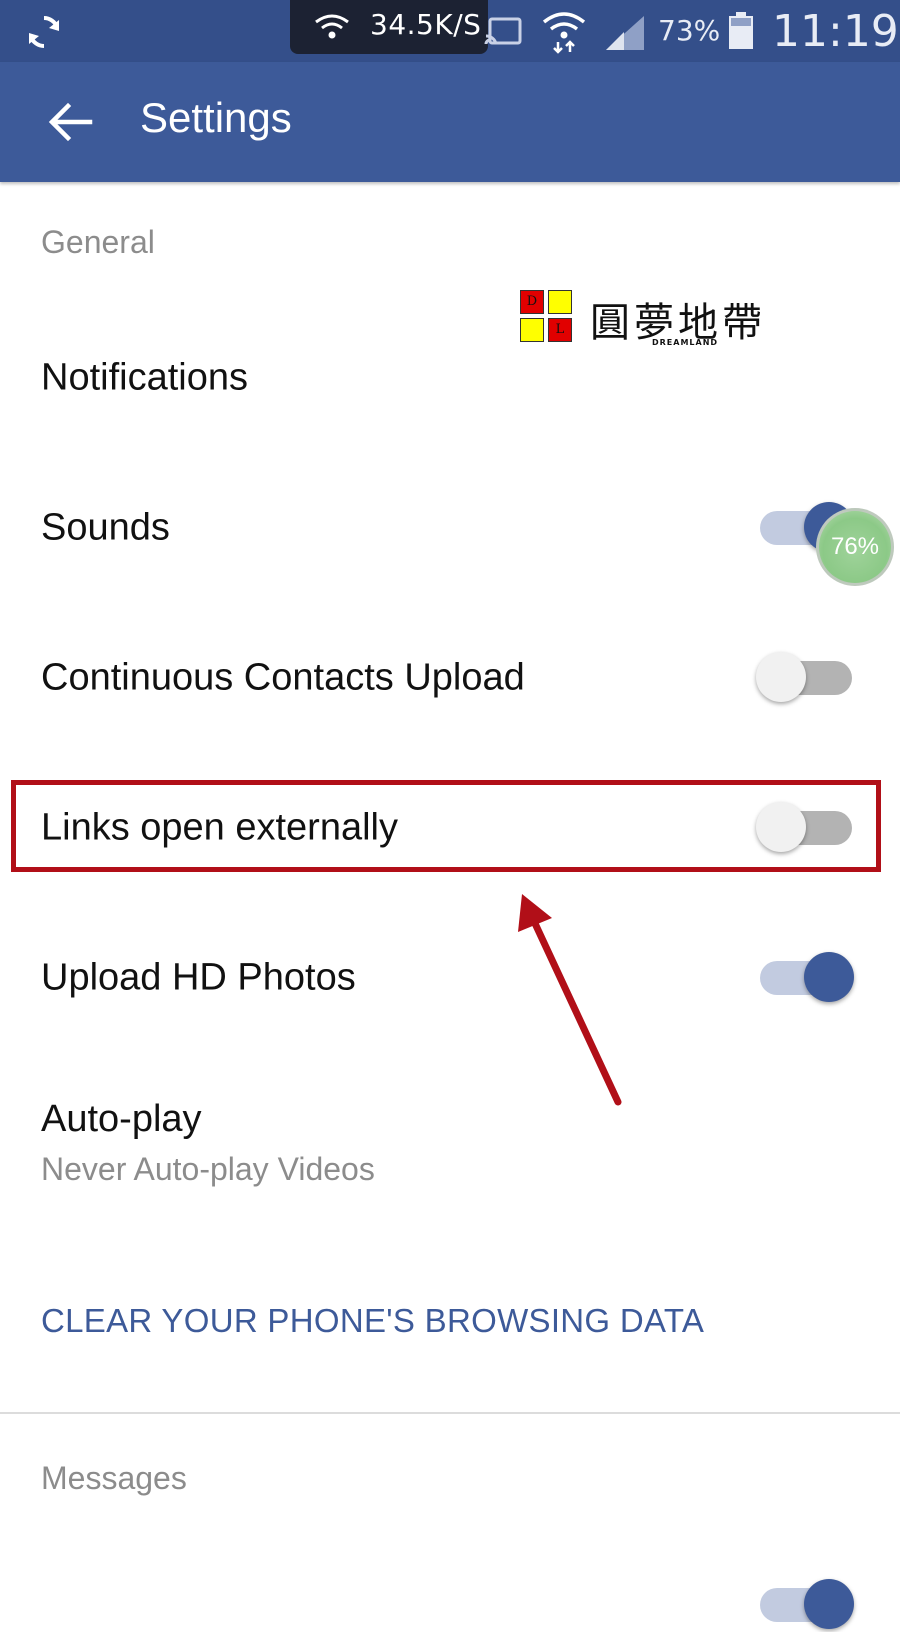  What do you see at coordinates (570, 1000) in the screenshot?
I see `annotation-arrow` at bounding box center [570, 1000].